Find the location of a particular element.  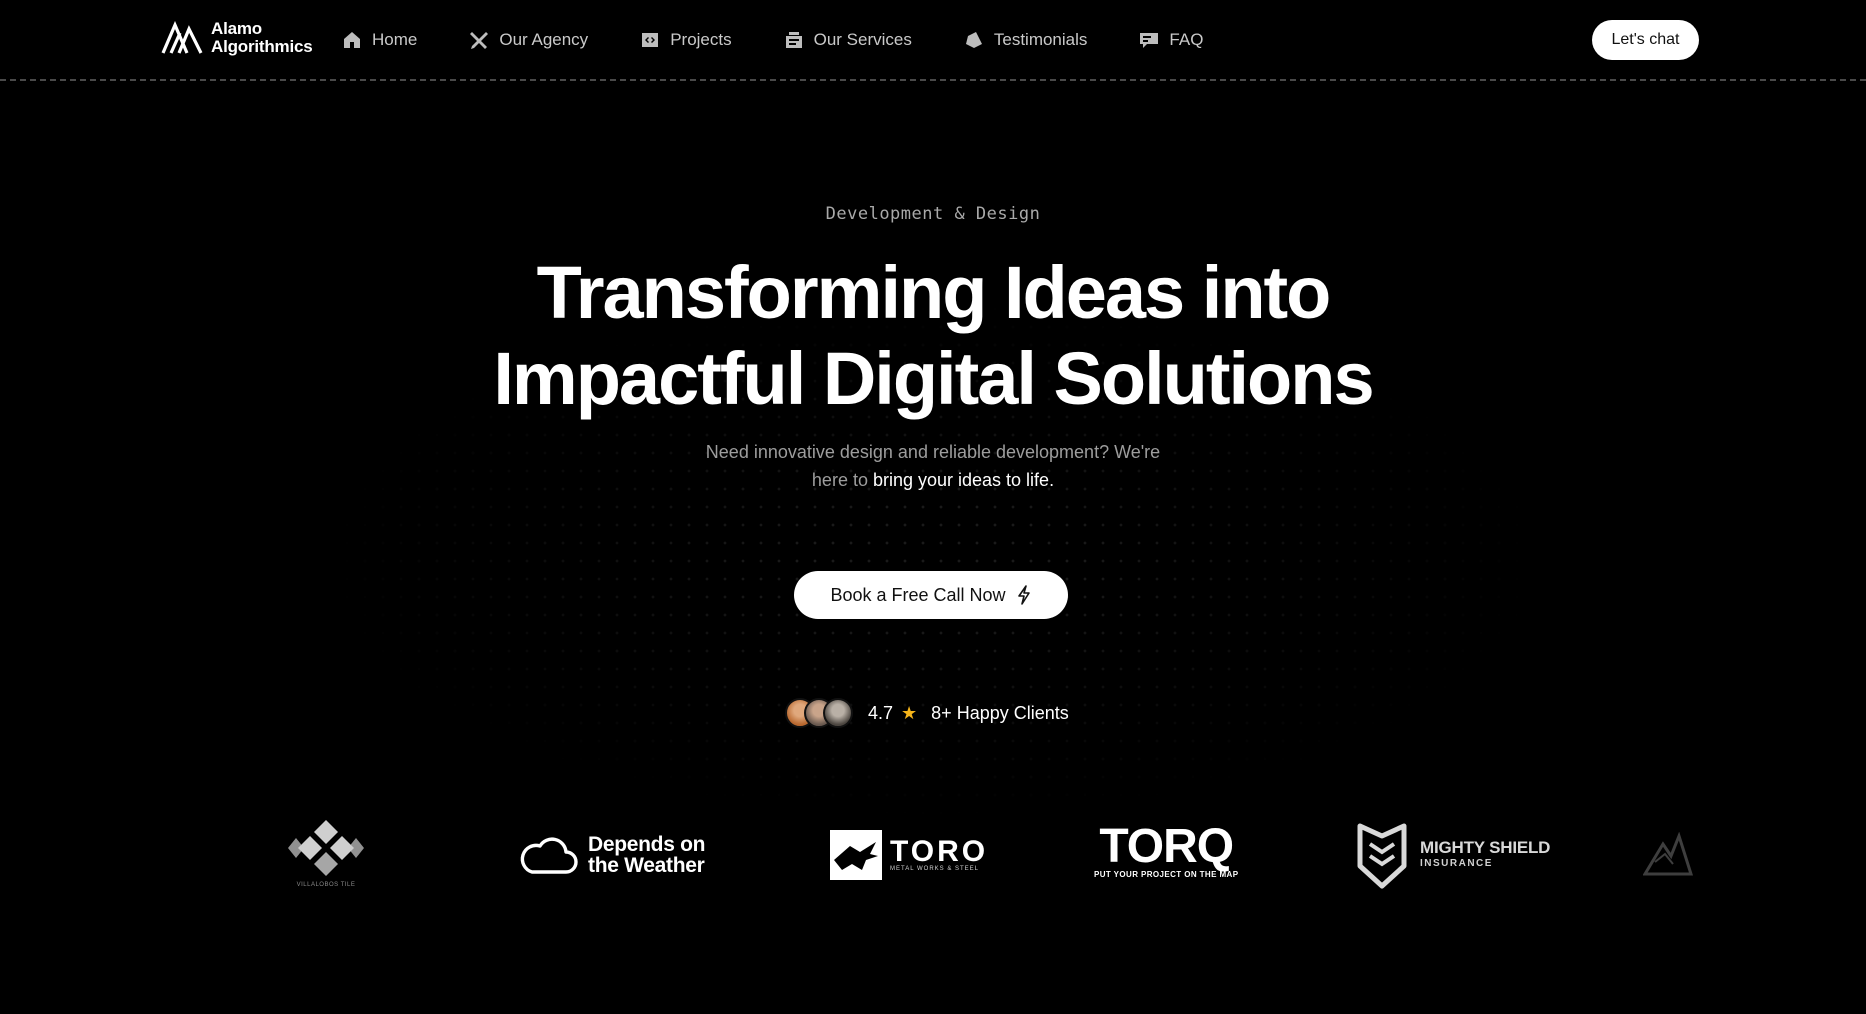

brand-name-line2: Algorithmics is located at coordinates (262, 46).